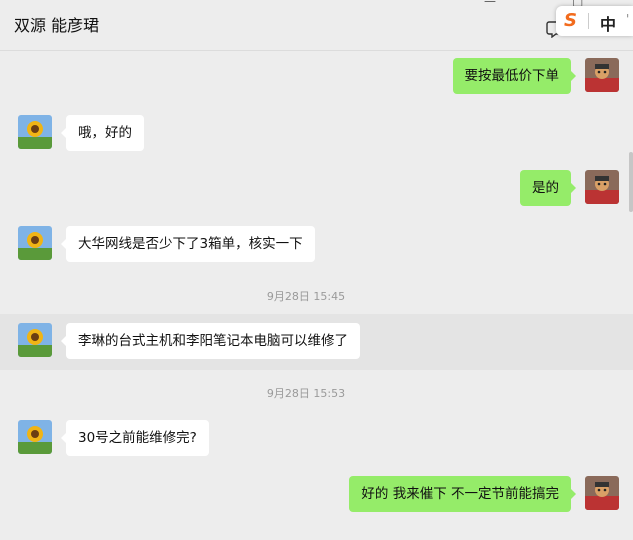  I want to click on message-bubble-incoming: 30号之前能维修完?, so click(135, 438).